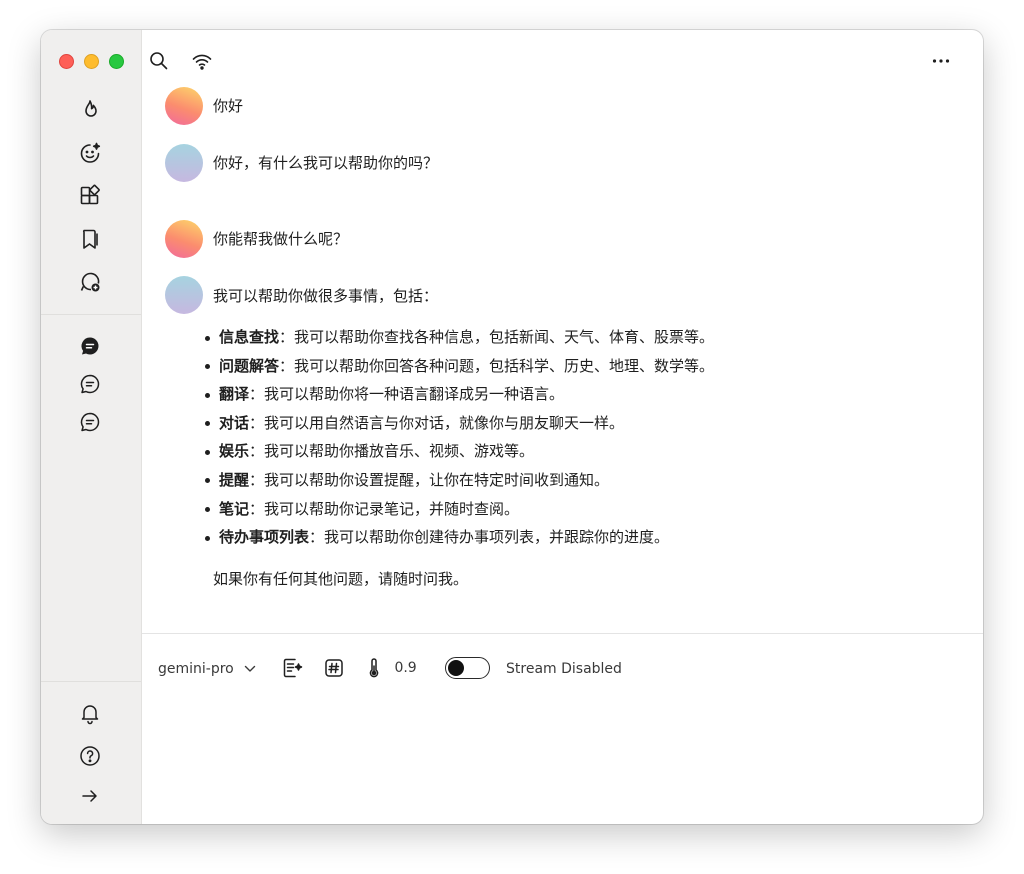  Describe the element at coordinates (250, 668) in the screenshot. I see `chevron-down-icon` at that location.